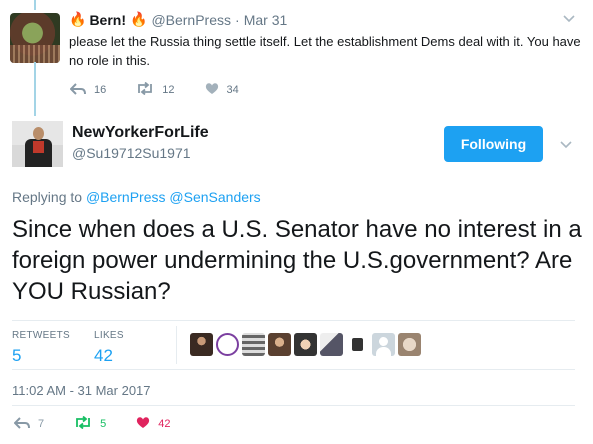 This screenshot has width=593, height=444. I want to click on like-button: 42, so click(153, 424).